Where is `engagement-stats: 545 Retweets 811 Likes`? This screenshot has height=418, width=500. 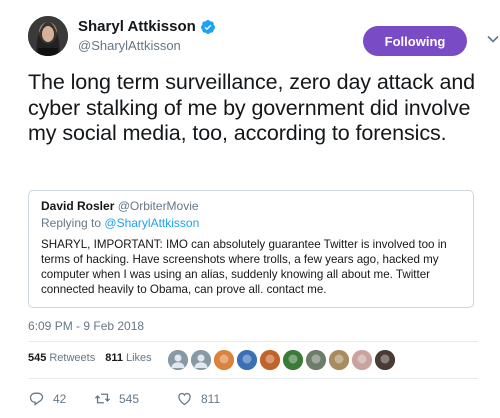 engagement-stats: 545 Retweets 811 Likes is located at coordinates (95, 358).